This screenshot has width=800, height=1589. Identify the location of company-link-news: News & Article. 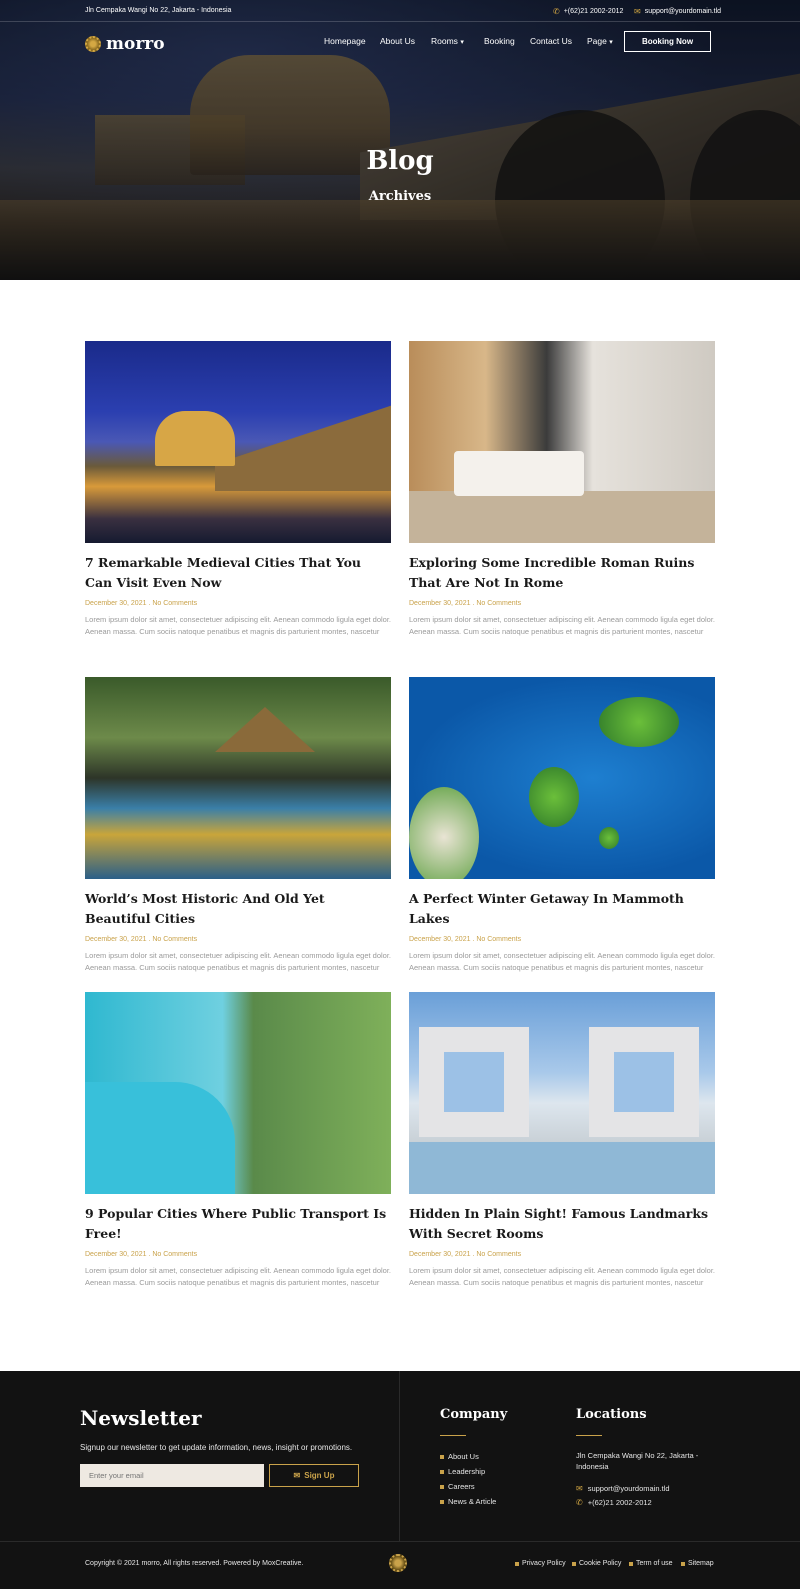
(468, 1501).